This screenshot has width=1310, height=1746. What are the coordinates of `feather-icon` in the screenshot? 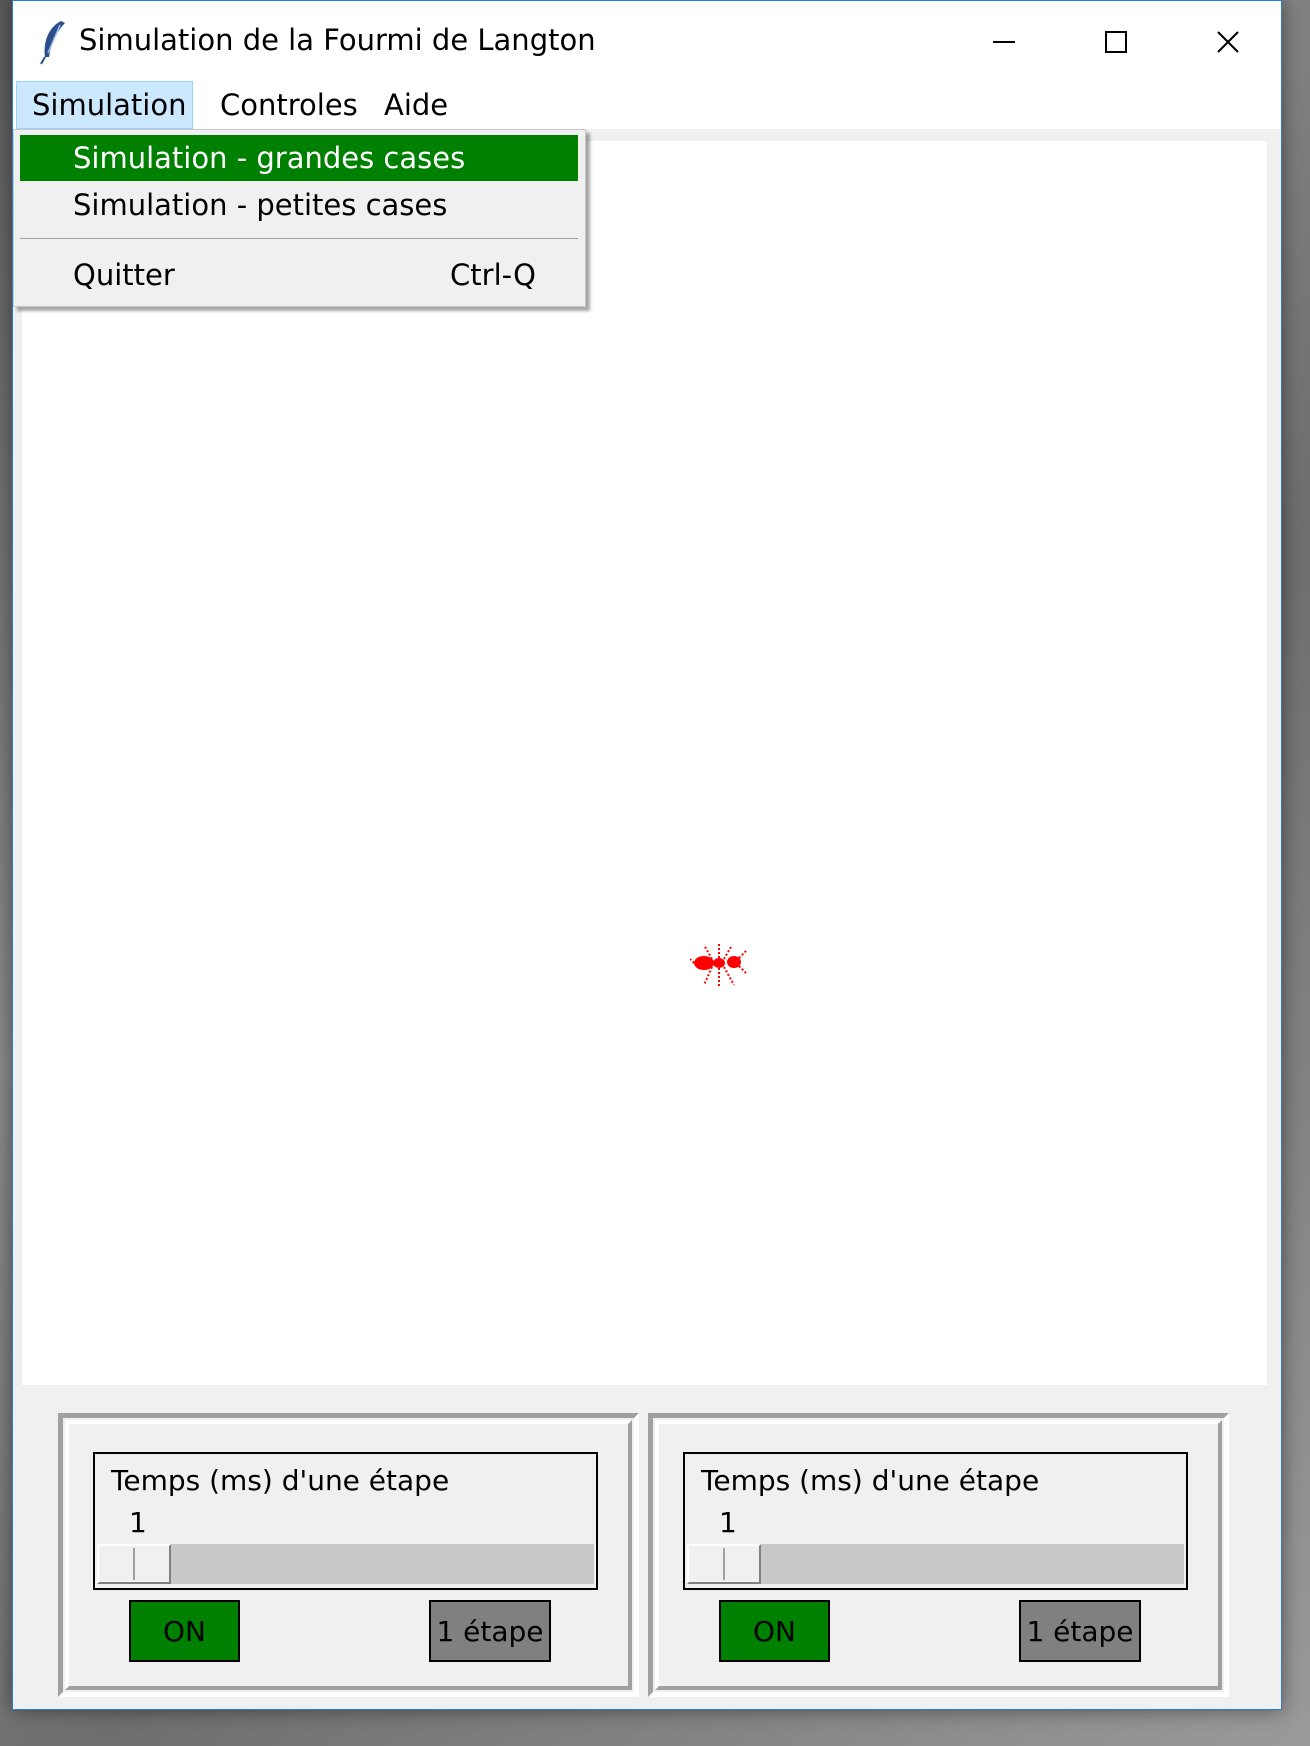 It's located at (52, 43).